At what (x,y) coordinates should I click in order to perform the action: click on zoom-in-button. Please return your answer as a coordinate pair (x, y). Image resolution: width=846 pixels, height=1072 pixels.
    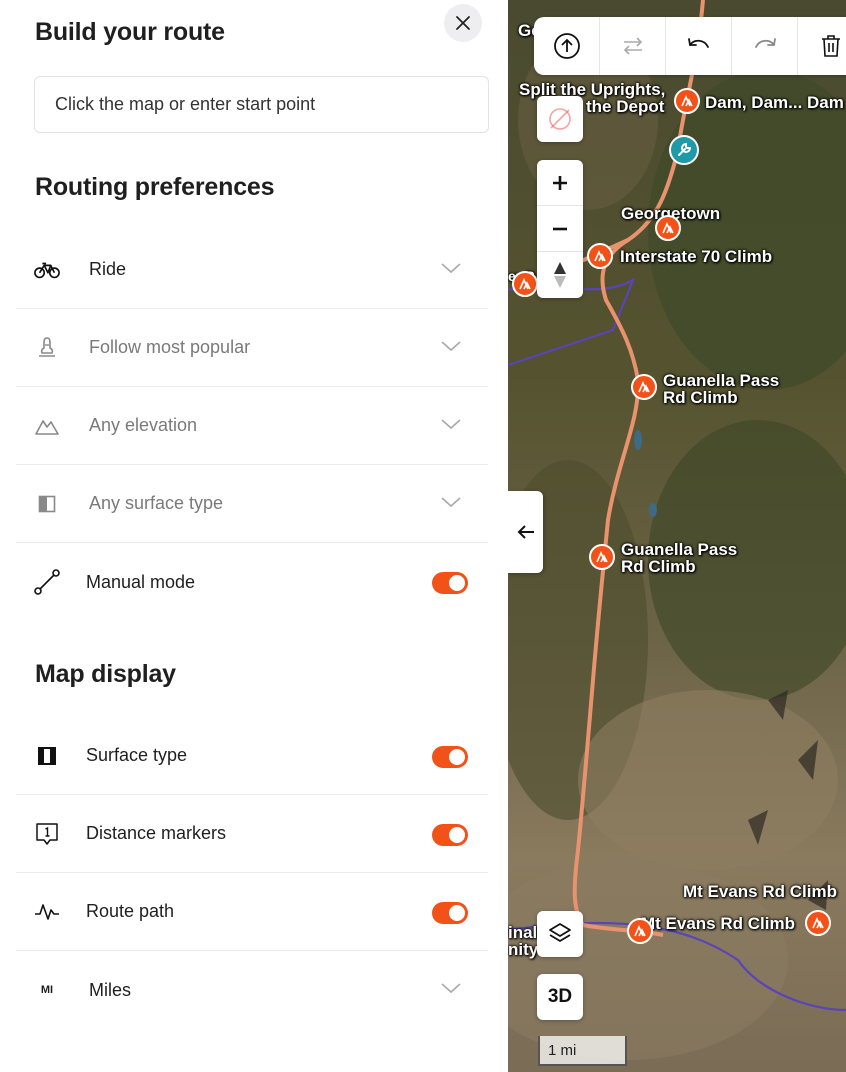
    Looking at the image, I should click on (560, 183).